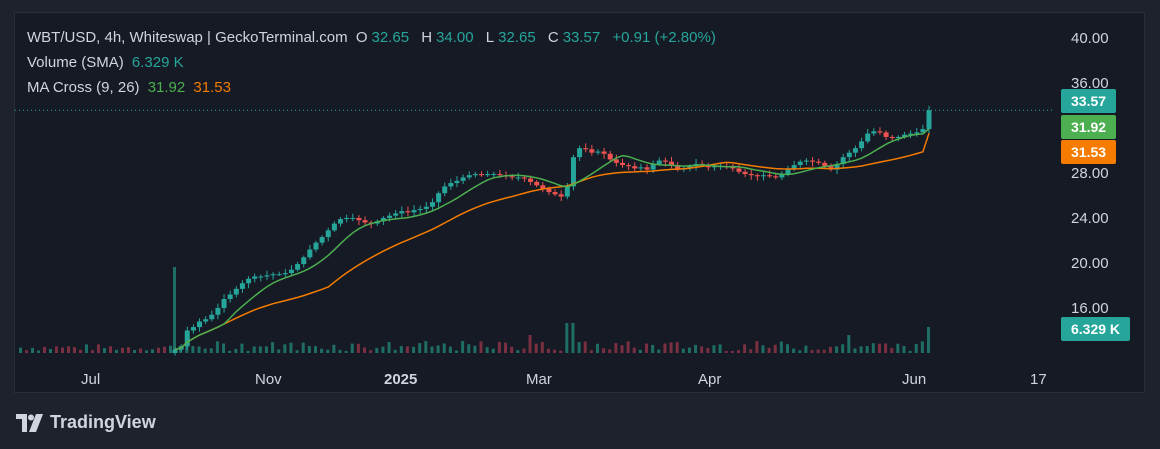 The width and height of the screenshot is (1160, 449). Describe the element at coordinates (400, 379) in the screenshot. I see `x-tick-label: 2025` at that location.